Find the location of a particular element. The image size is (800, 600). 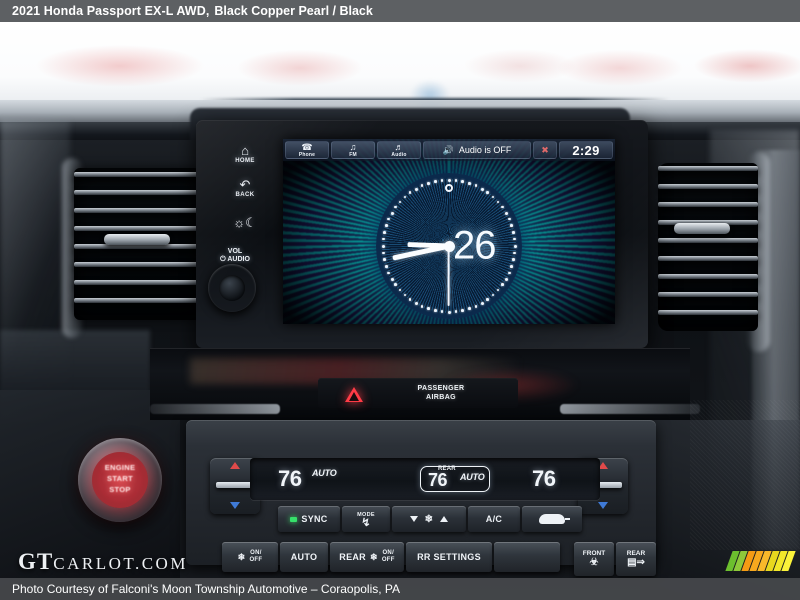

rear-defrost-label: REAR is located at coordinates (636, 553).